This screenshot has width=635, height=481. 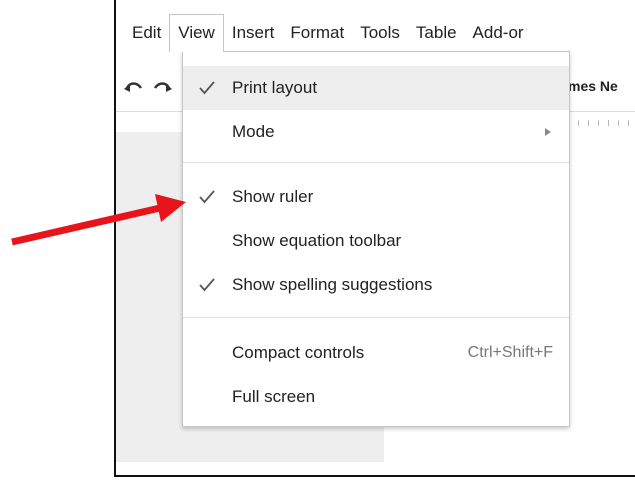 What do you see at coordinates (376, 353) in the screenshot?
I see `menu-option-compact-controls: Compact controls Ctrl+Shift+F` at bounding box center [376, 353].